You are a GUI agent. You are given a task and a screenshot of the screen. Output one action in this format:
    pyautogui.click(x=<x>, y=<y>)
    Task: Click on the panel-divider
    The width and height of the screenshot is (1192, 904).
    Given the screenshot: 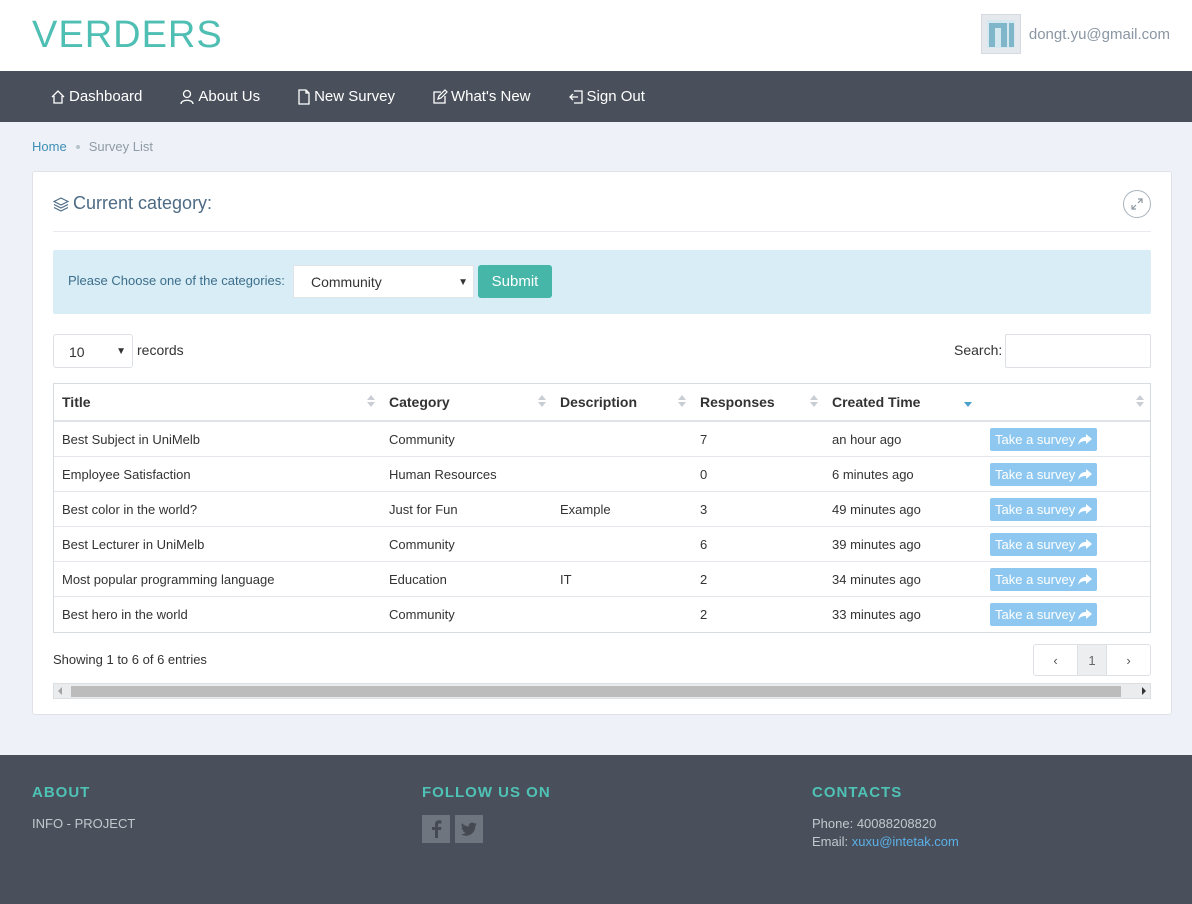 What is the action you would take?
    pyautogui.click(x=602, y=231)
    